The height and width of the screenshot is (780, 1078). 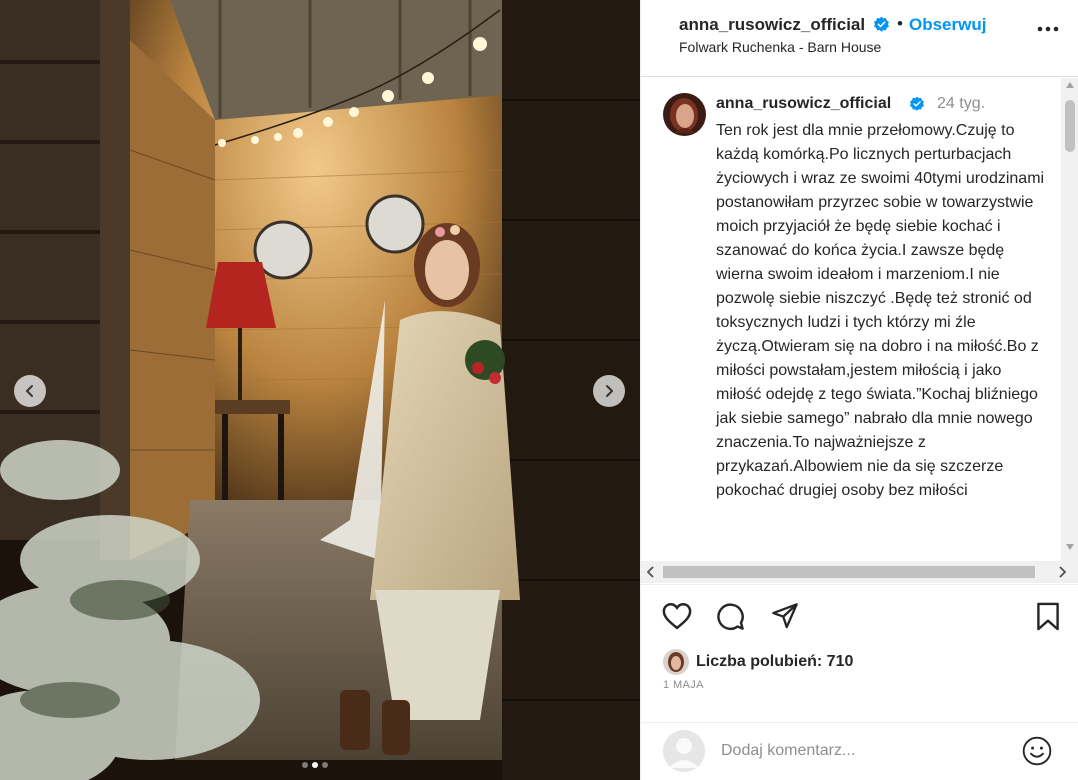 What do you see at coordinates (683, 685) in the screenshot?
I see `post-date: 1 MAJA` at bounding box center [683, 685].